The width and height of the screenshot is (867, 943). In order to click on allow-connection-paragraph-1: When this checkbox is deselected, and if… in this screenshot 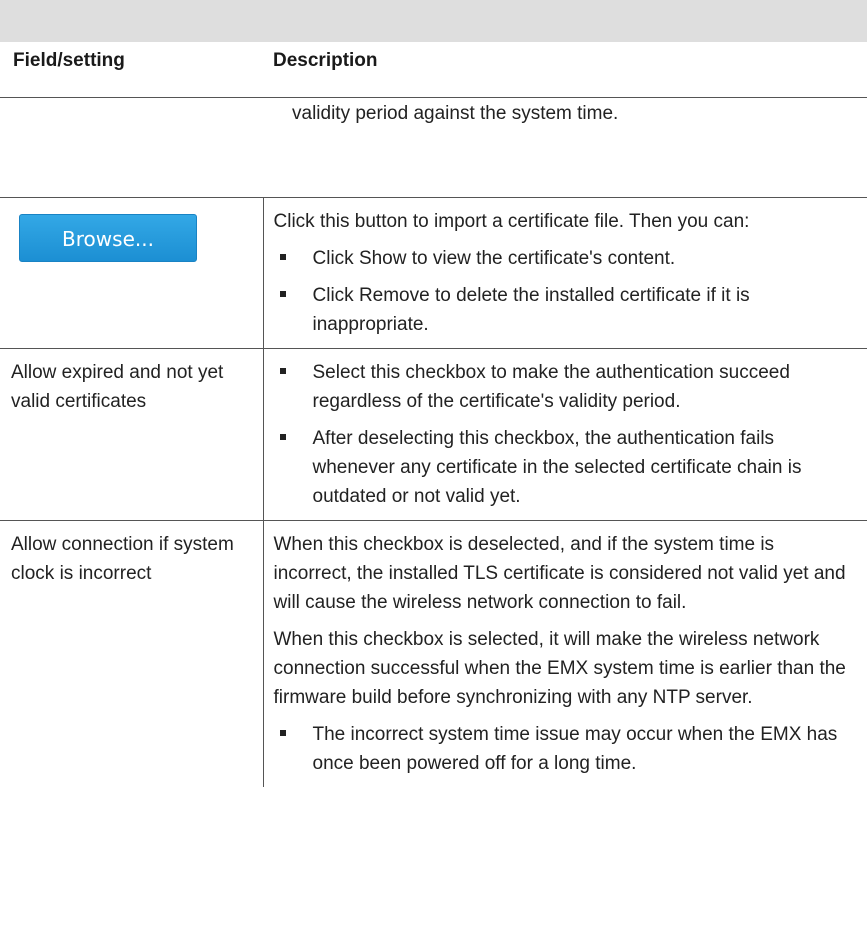, I will do `click(559, 573)`.